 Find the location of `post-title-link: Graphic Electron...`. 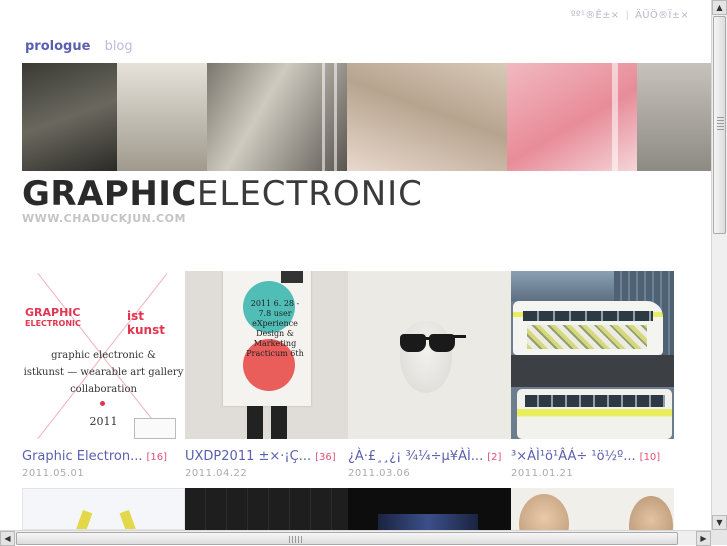

post-title-link: Graphic Electron... is located at coordinates (82, 456).